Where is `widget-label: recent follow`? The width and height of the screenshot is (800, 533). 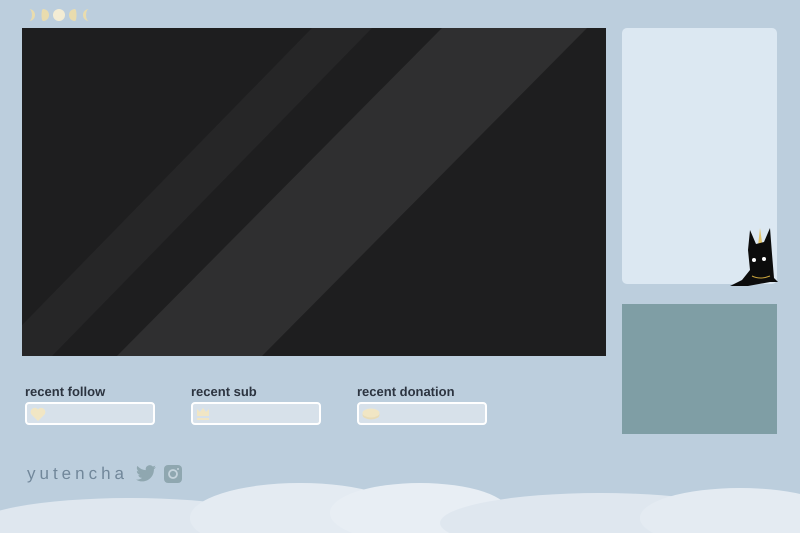
widget-label: recent follow is located at coordinates (65, 392).